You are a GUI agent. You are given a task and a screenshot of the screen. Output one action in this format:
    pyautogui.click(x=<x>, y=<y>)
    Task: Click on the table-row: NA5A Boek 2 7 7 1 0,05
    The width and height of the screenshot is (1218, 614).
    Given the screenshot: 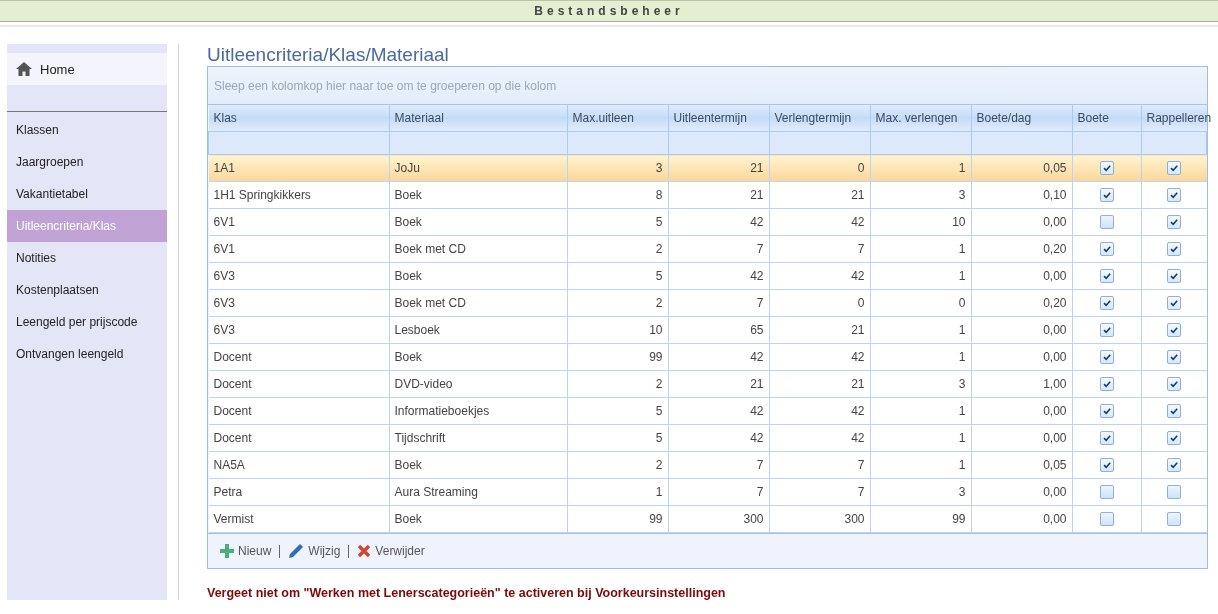 What is the action you would take?
    pyautogui.click(x=707, y=465)
    